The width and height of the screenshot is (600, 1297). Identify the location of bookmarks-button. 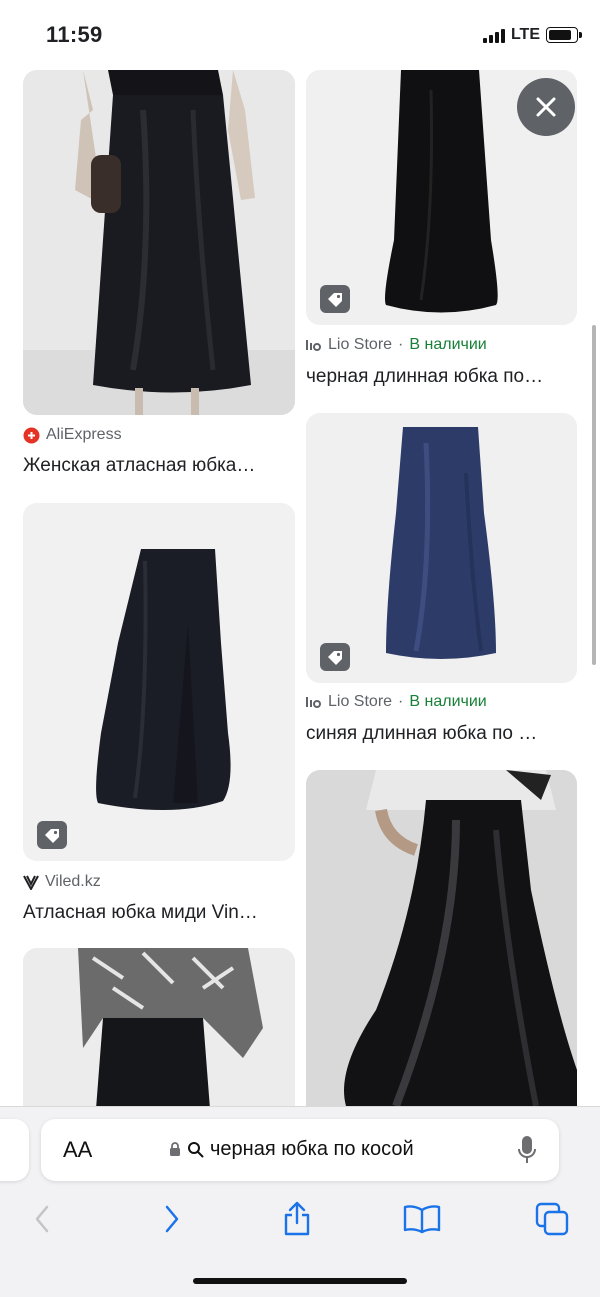
(422, 1219).